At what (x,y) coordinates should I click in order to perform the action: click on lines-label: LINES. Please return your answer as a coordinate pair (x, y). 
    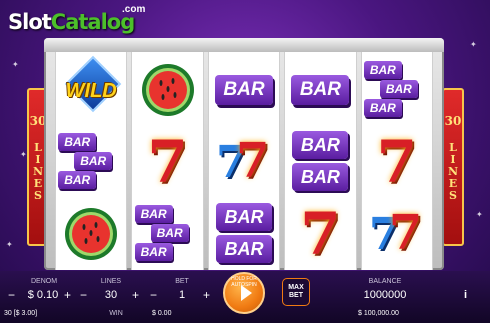
    Looking at the image, I should click on (111, 281).